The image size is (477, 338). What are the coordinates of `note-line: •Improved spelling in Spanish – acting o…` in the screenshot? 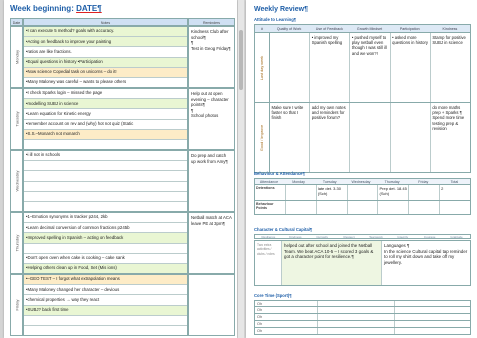 It's located at (105, 238).